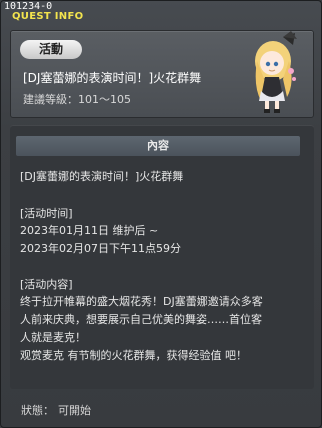  Describe the element at coordinates (102, 176) in the screenshot. I see `content-line: [DJ塞蕾娜的表演时间！]火花群舞` at that location.